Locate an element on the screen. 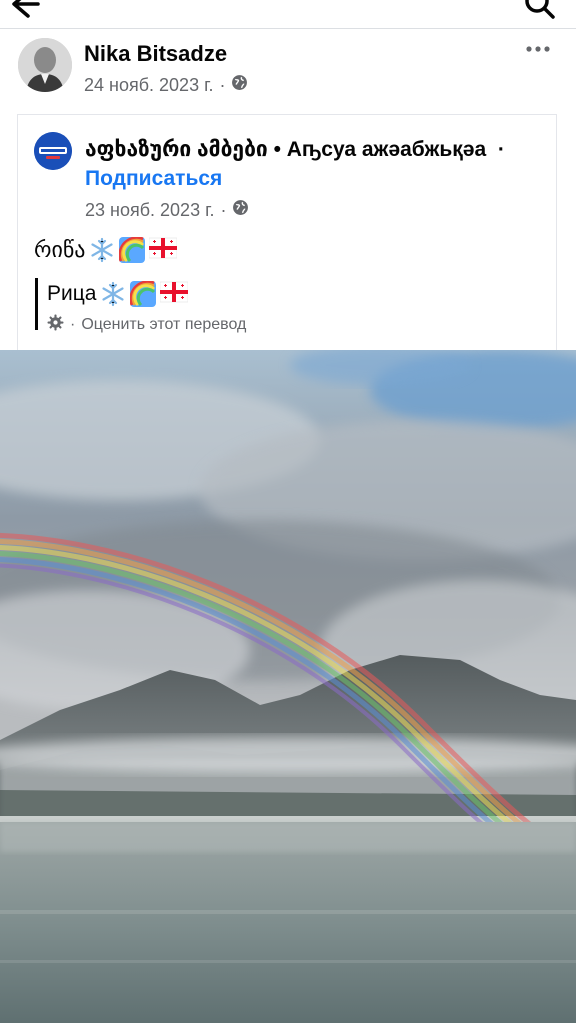  original-post-text: რიწა is located at coordinates (106, 249).